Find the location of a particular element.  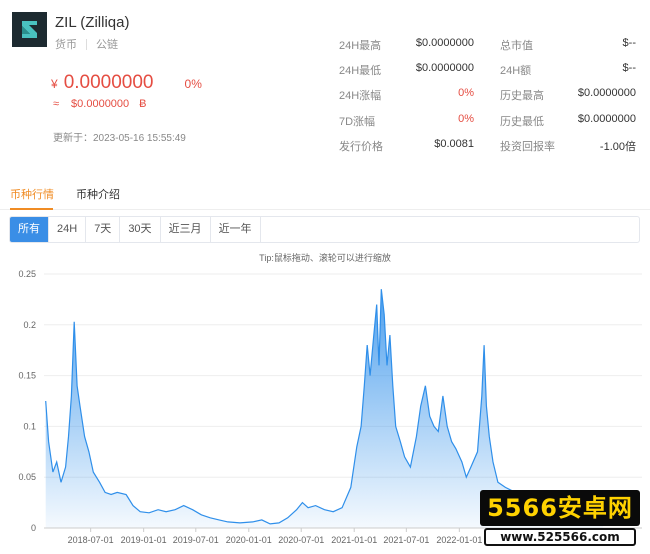

tag-currency: 货币 is located at coordinates (66, 44).